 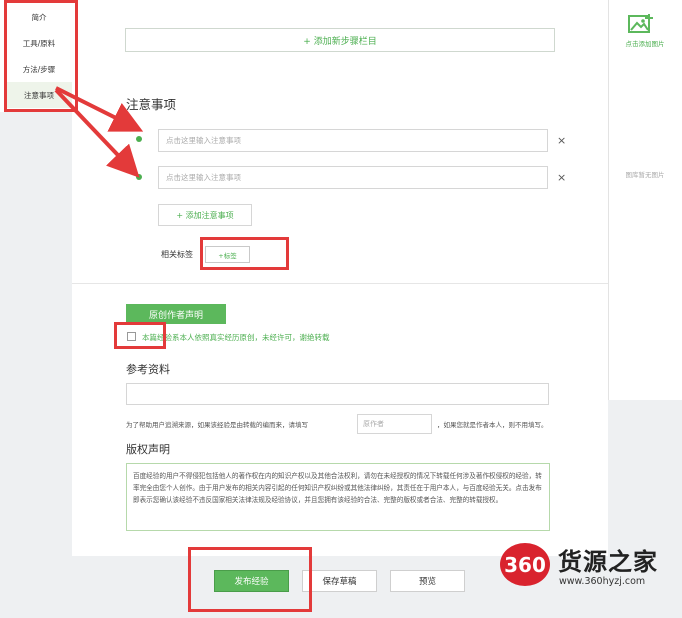 I want to click on watermark-url: www.360hyzj.com, so click(x=602, y=581).